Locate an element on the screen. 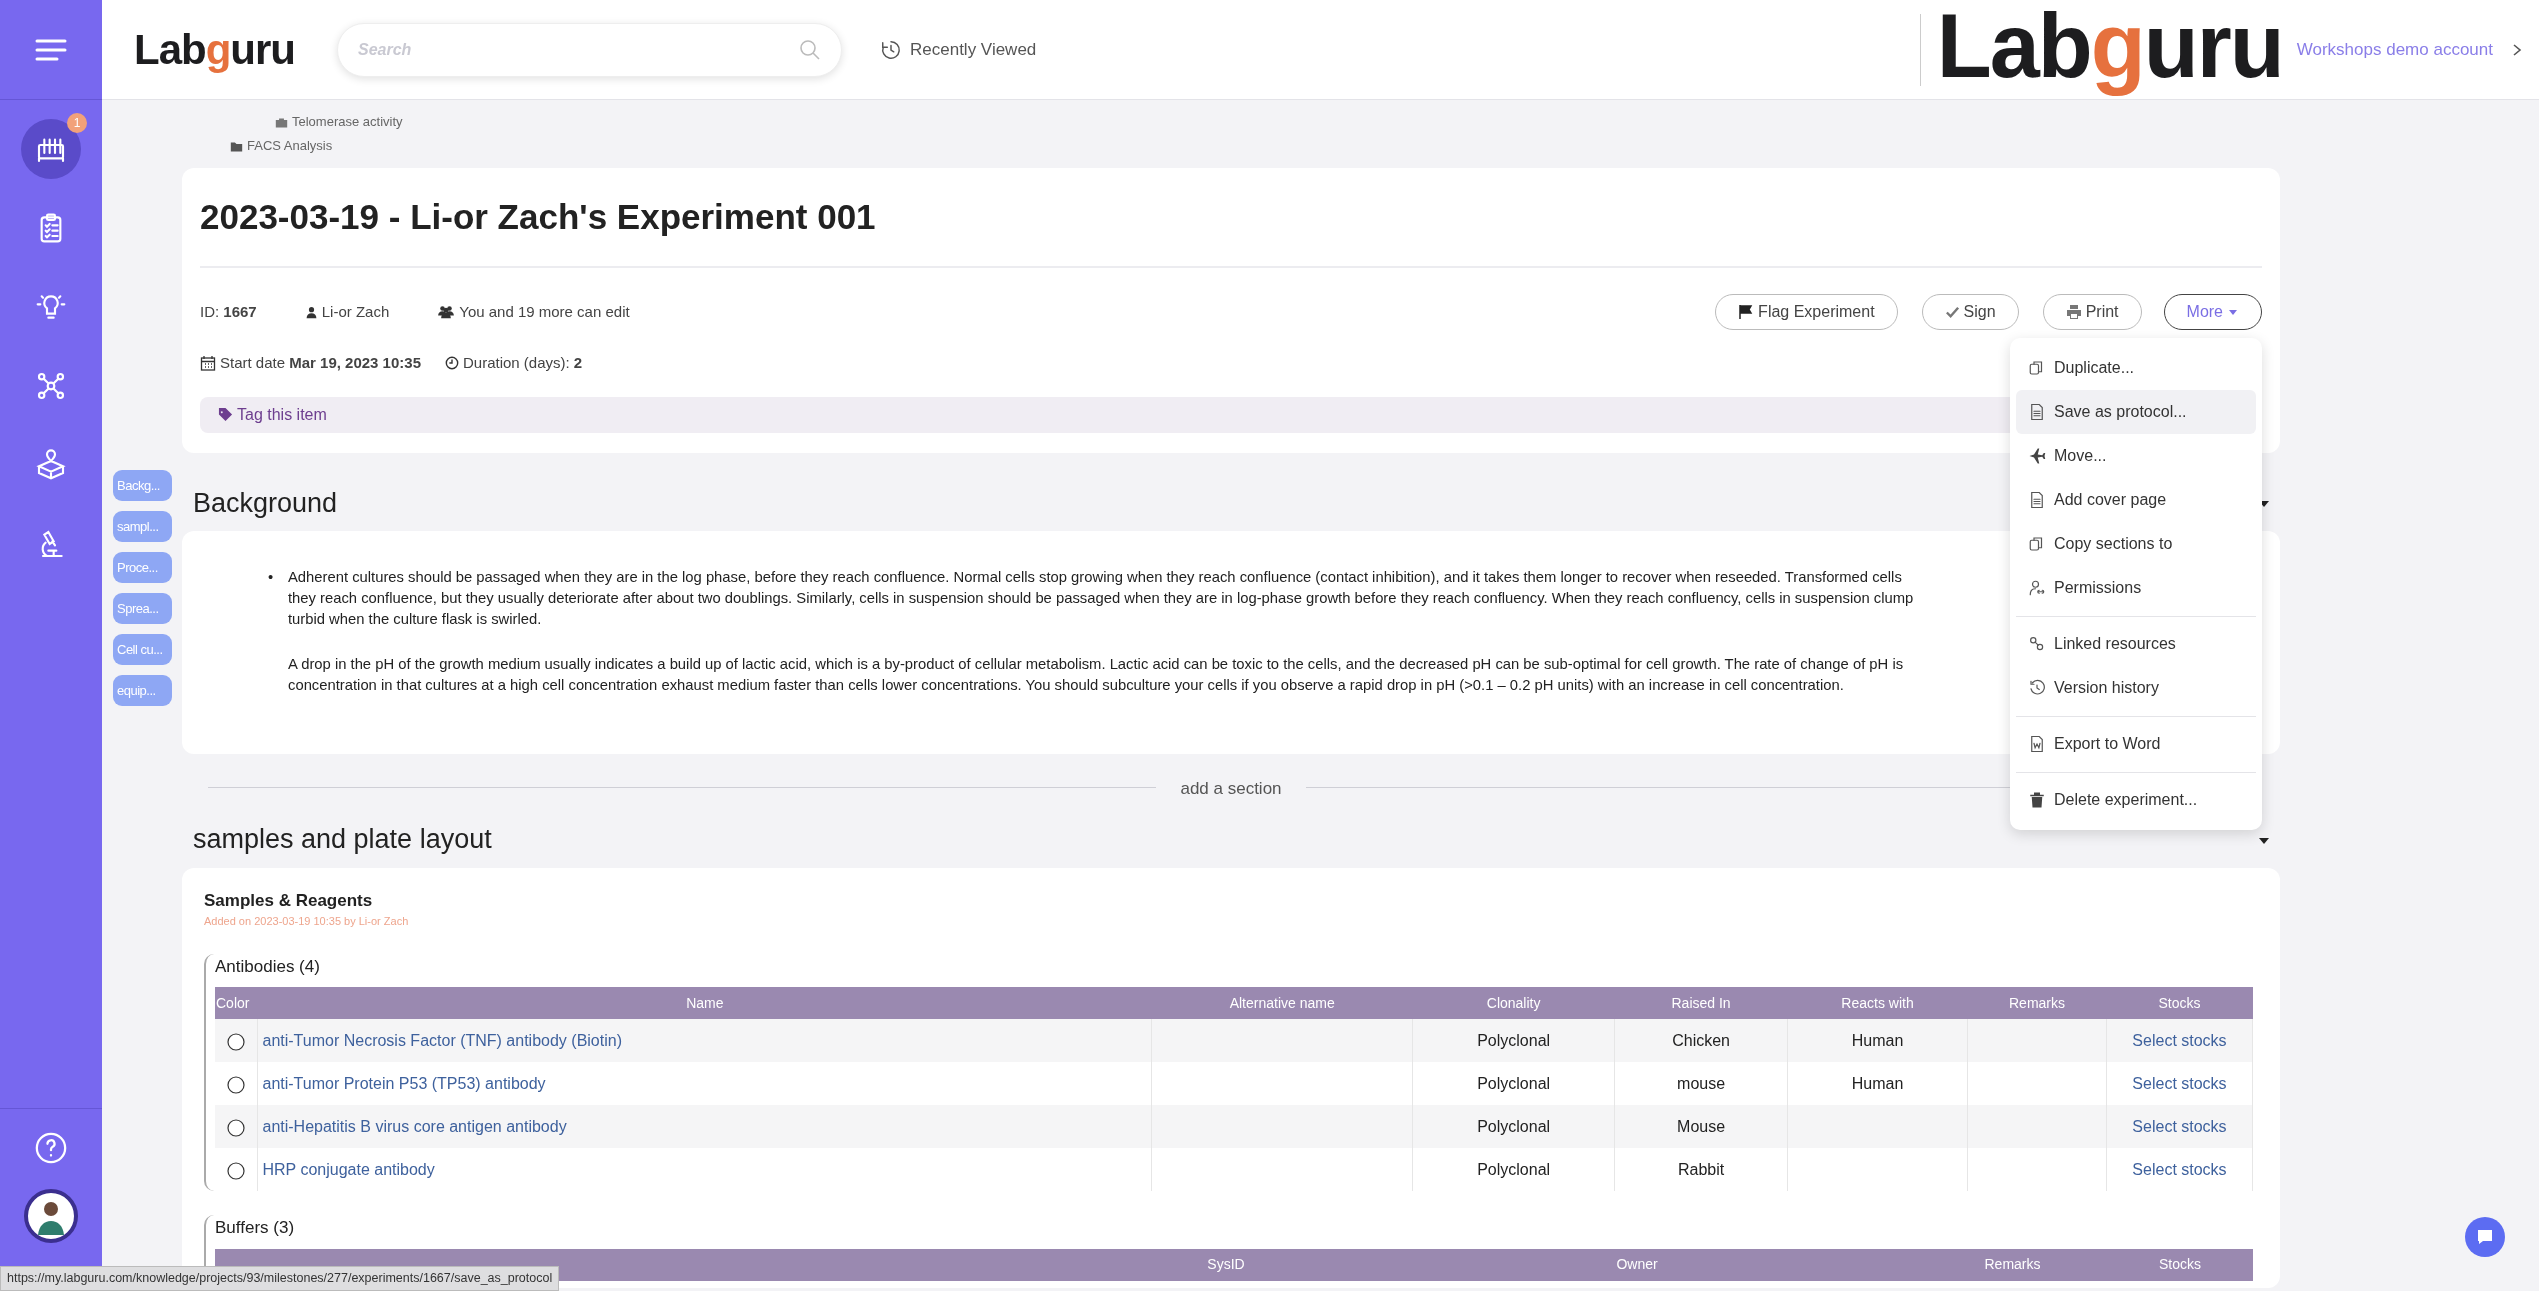  group-title: Buffers (3) is located at coordinates (255, 1228).